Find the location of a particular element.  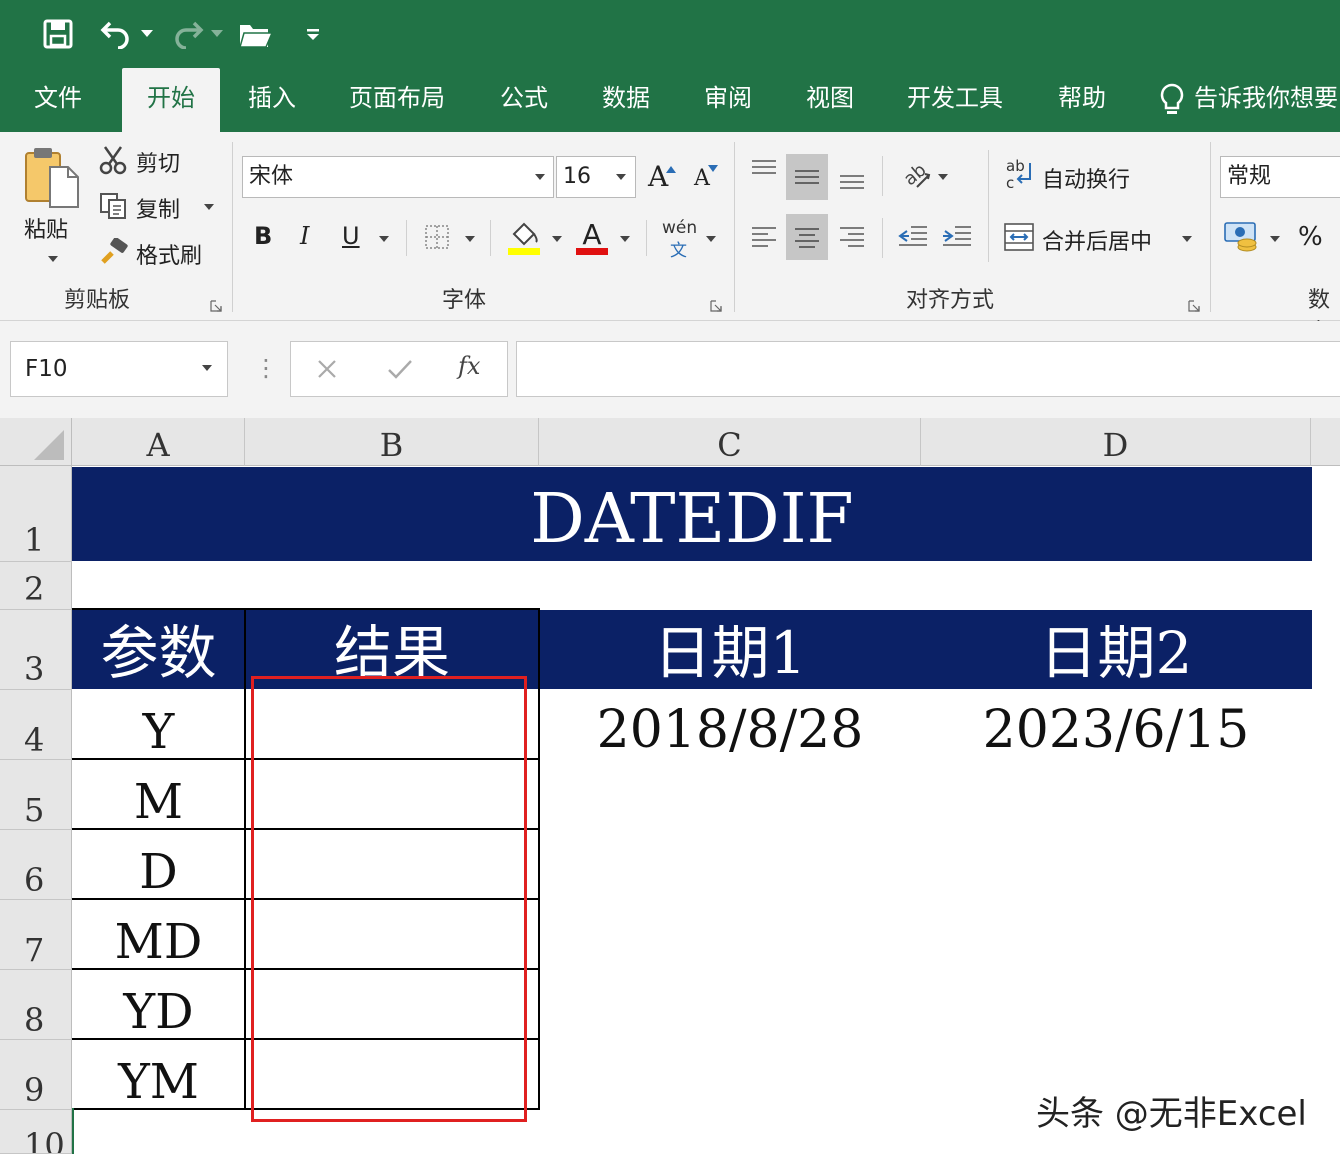

orientation-dropdown-icon is located at coordinates (943, 177).